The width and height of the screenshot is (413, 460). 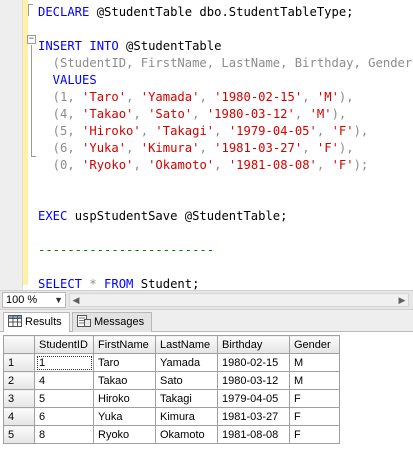 I want to click on horizontal-scrollbar: ◀ ▶, so click(x=239, y=300).